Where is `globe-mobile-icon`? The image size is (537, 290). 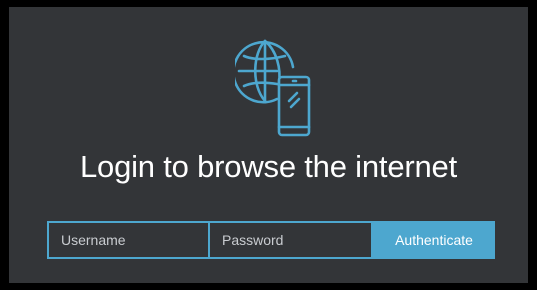 globe-mobile-icon is located at coordinates (273, 88).